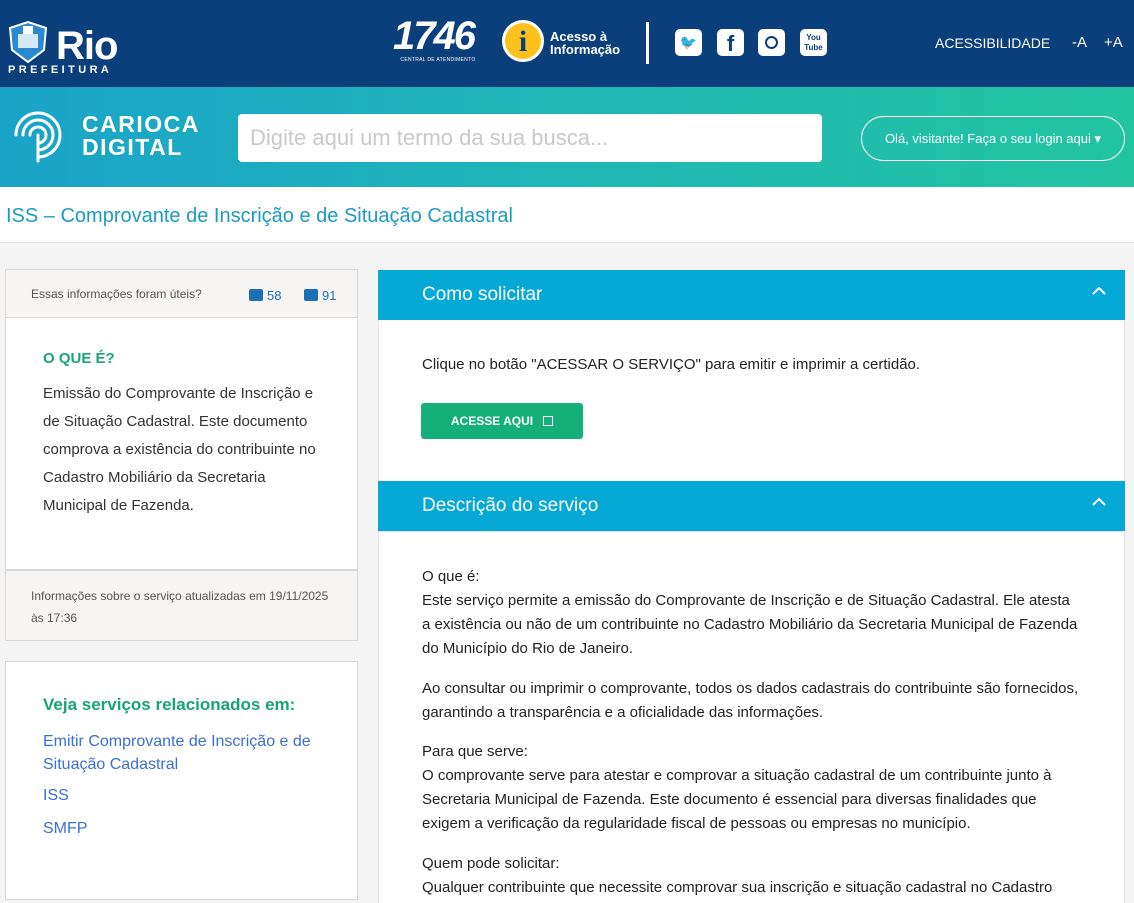 The height and width of the screenshot is (903, 1134). What do you see at coordinates (730, 42) in the screenshot?
I see `facebook-icon: f` at bounding box center [730, 42].